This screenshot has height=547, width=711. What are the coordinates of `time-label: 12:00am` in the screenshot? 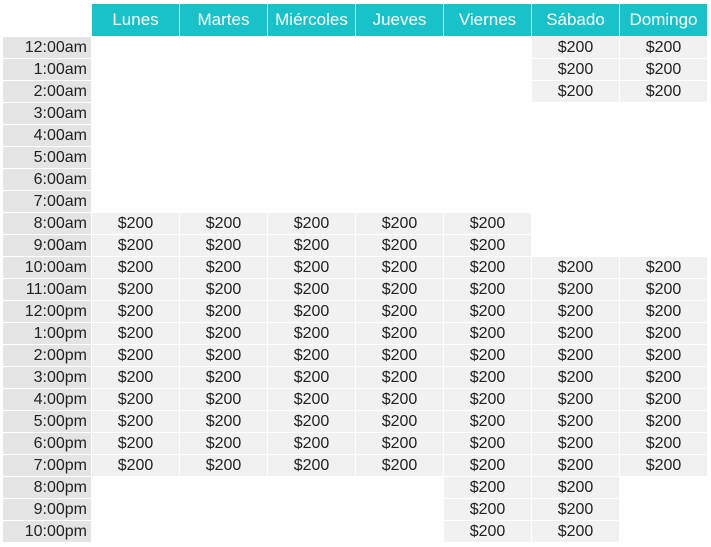 It's located at (47, 47).